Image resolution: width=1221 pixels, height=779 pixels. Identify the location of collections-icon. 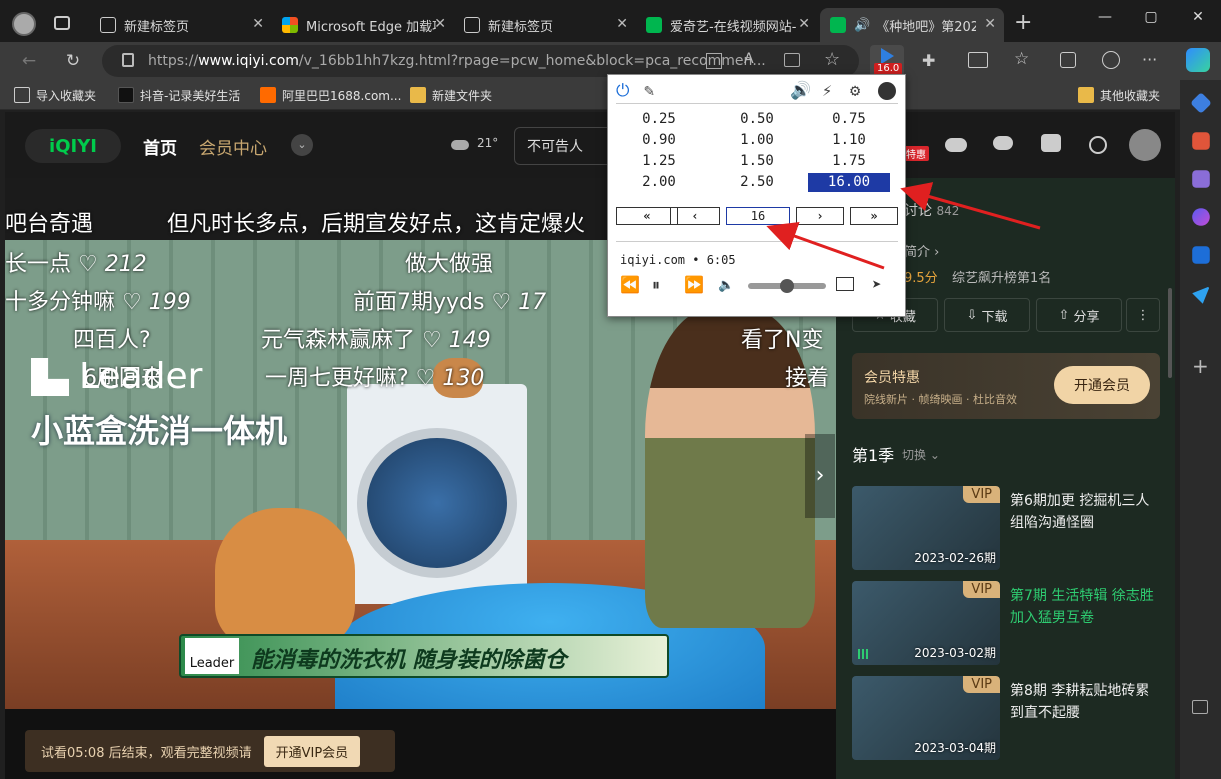
(1068, 60).